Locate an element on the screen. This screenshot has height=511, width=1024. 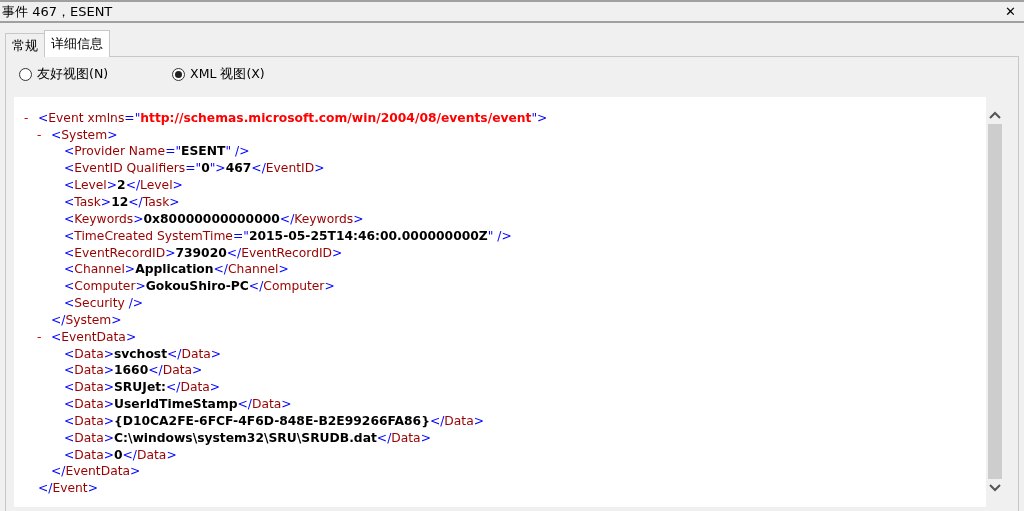
view-radio: XML 视图(X) is located at coordinates (218, 74).